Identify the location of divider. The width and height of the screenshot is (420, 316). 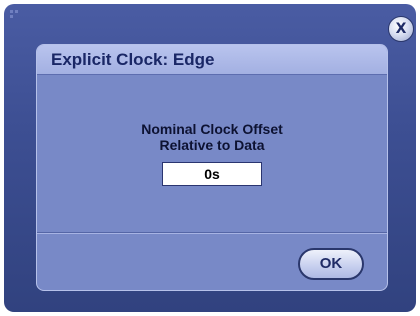
(212, 233).